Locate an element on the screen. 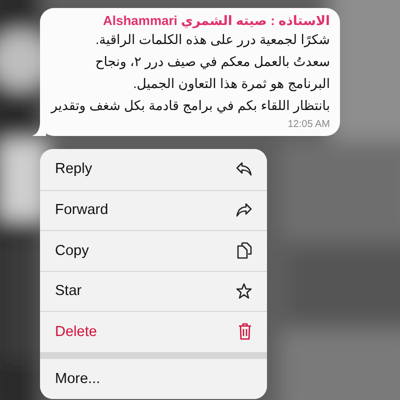 The width and height of the screenshot is (400, 400). reply-icon is located at coordinates (244, 169).